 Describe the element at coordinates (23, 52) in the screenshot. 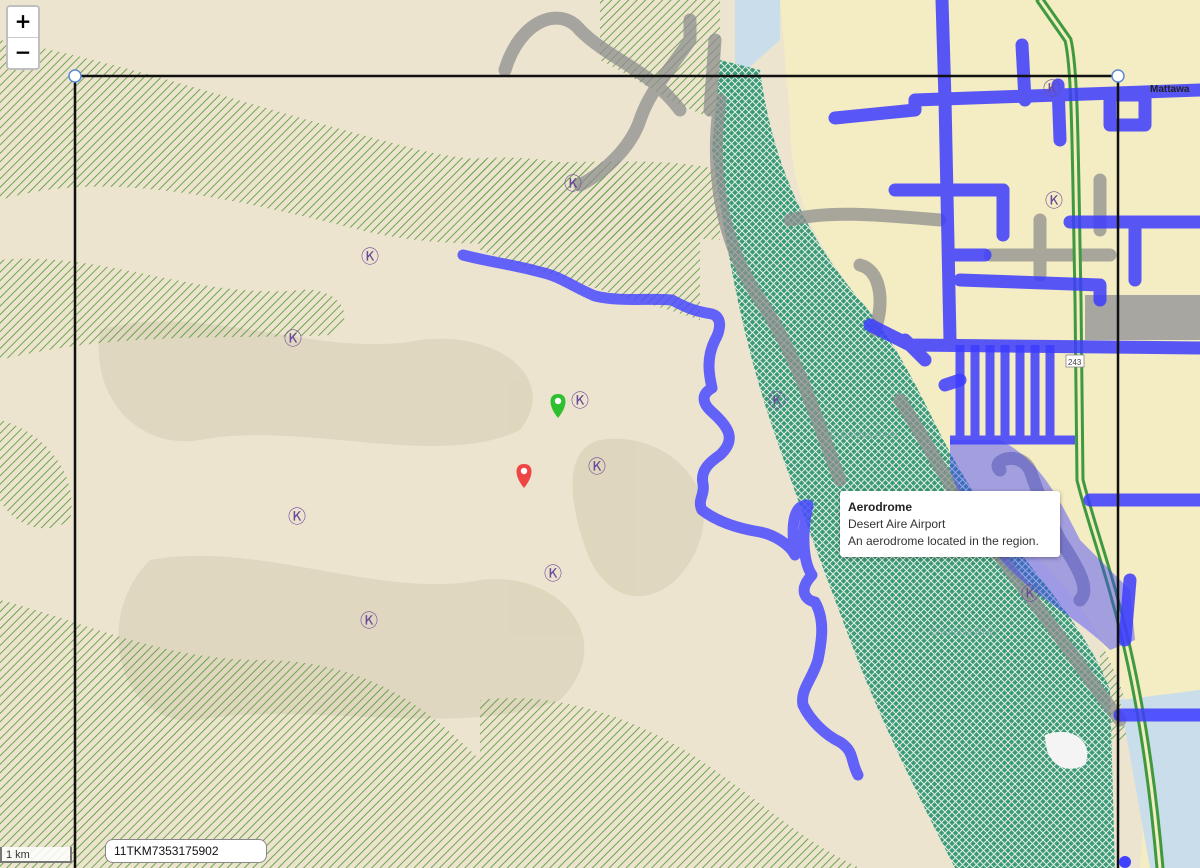

I see `zoom-out-button: −` at that location.